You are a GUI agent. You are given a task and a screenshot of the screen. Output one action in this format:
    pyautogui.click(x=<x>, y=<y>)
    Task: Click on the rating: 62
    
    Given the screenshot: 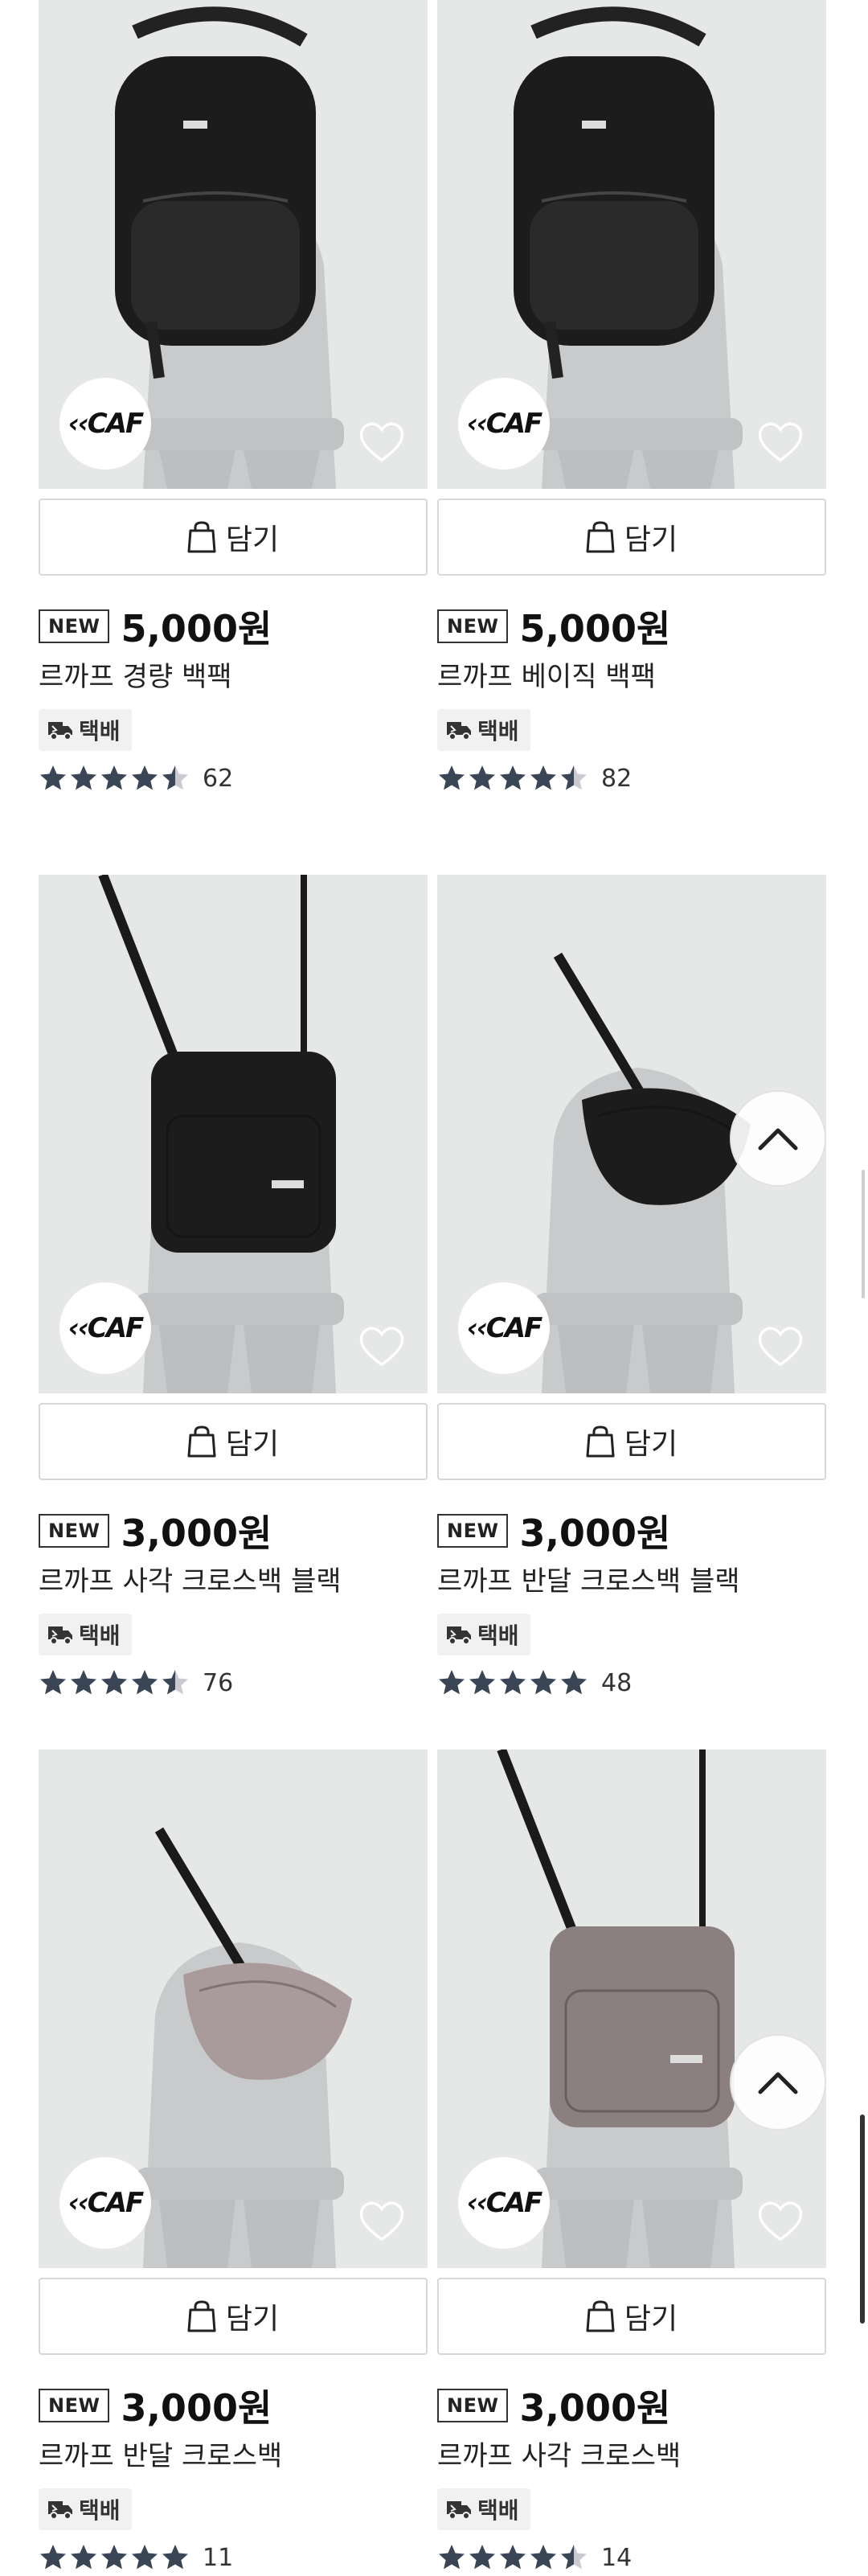 What is the action you would take?
    pyautogui.click(x=136, y=778)
    